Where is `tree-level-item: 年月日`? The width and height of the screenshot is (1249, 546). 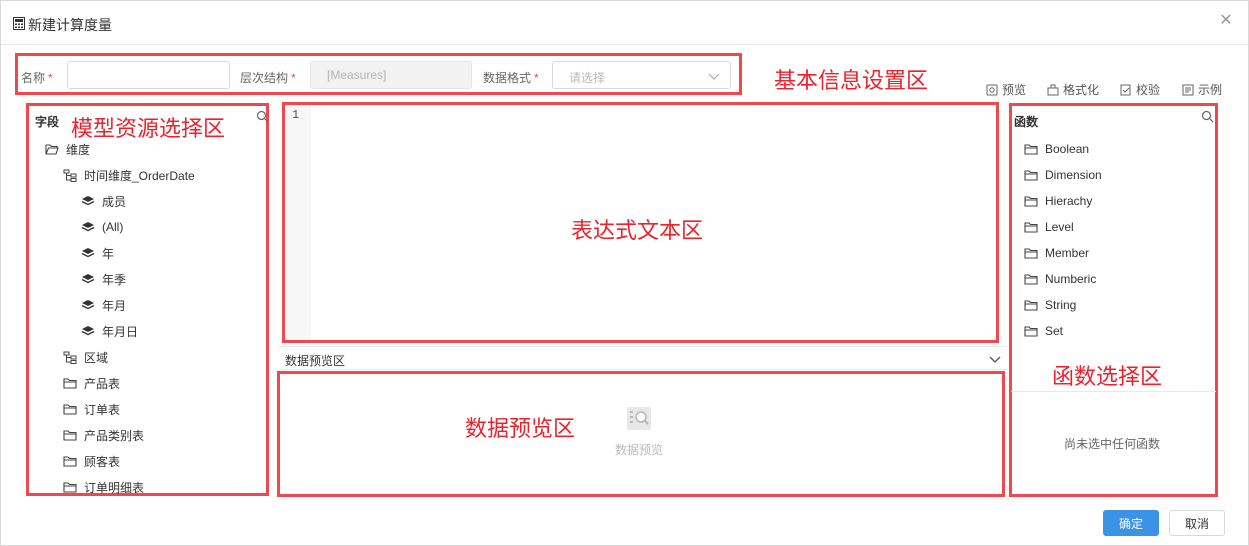 tree-level-item: 年月日 is located at coordinates (109, 331).